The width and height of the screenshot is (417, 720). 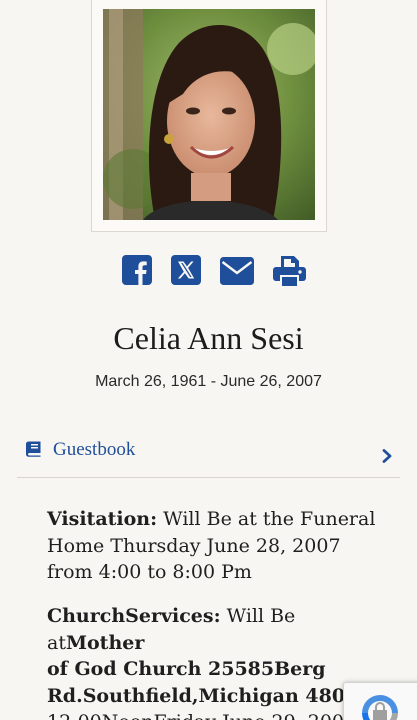 I want to click on visitation-line-2: Home Thursday June 28, 2007, so click(x=194, y=545).